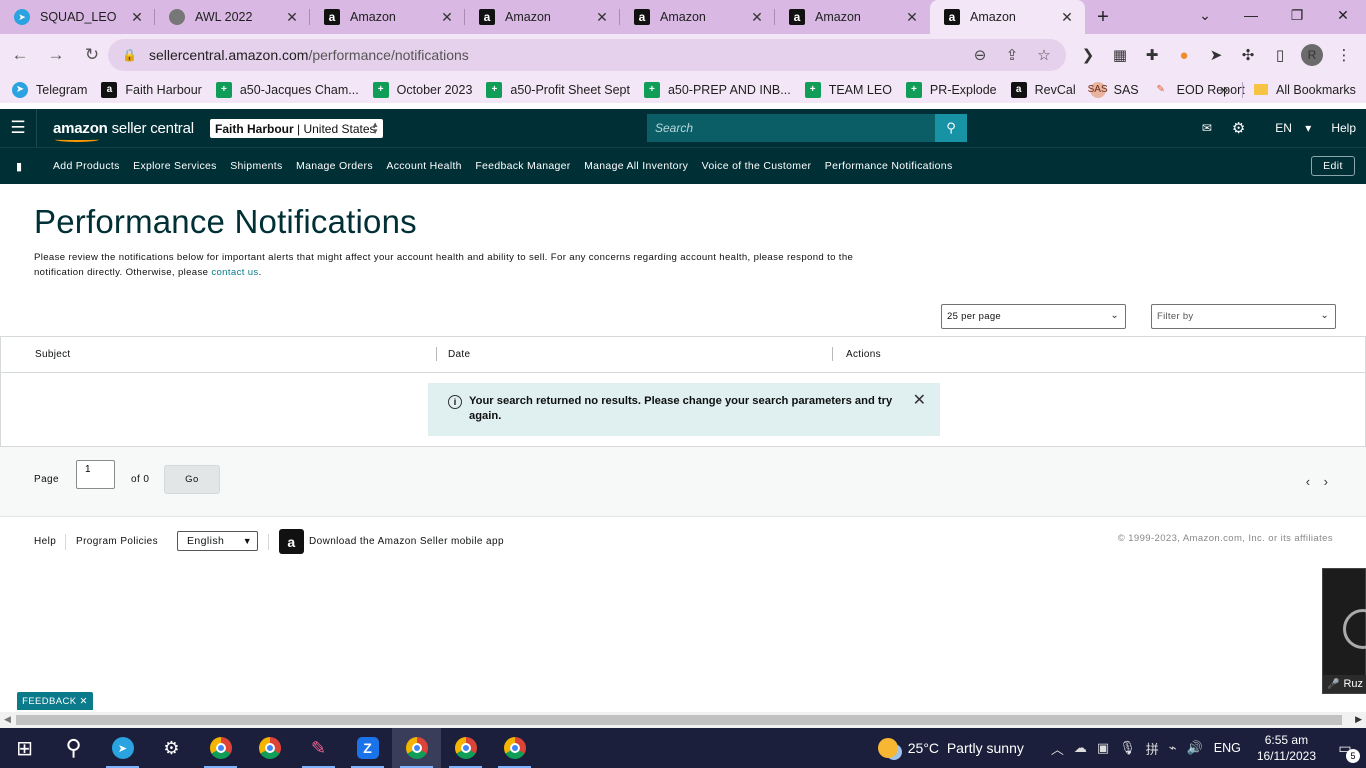 This screenshot has width=1366, height=768. What do you see at coordinates (56, 55) in the screenshot?
I see `forward-icon: →` at bounding box center [56, 55].